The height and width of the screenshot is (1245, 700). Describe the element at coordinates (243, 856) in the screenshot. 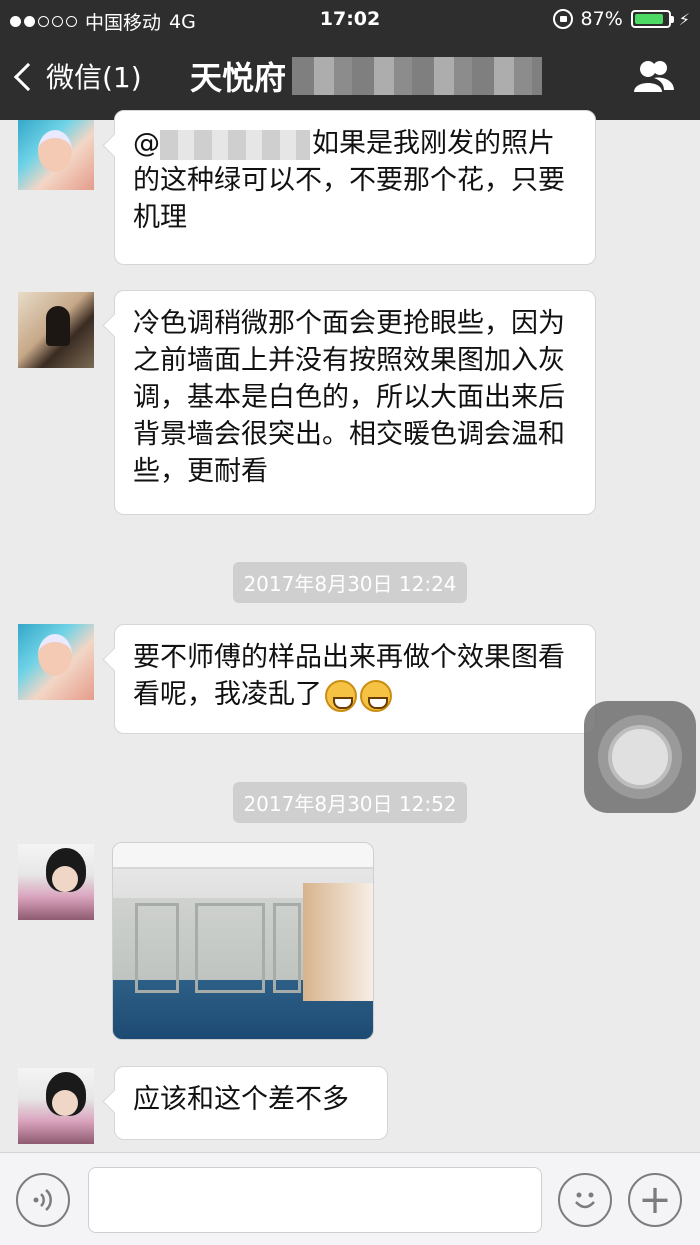

I see `photo-ceiling` at that location.